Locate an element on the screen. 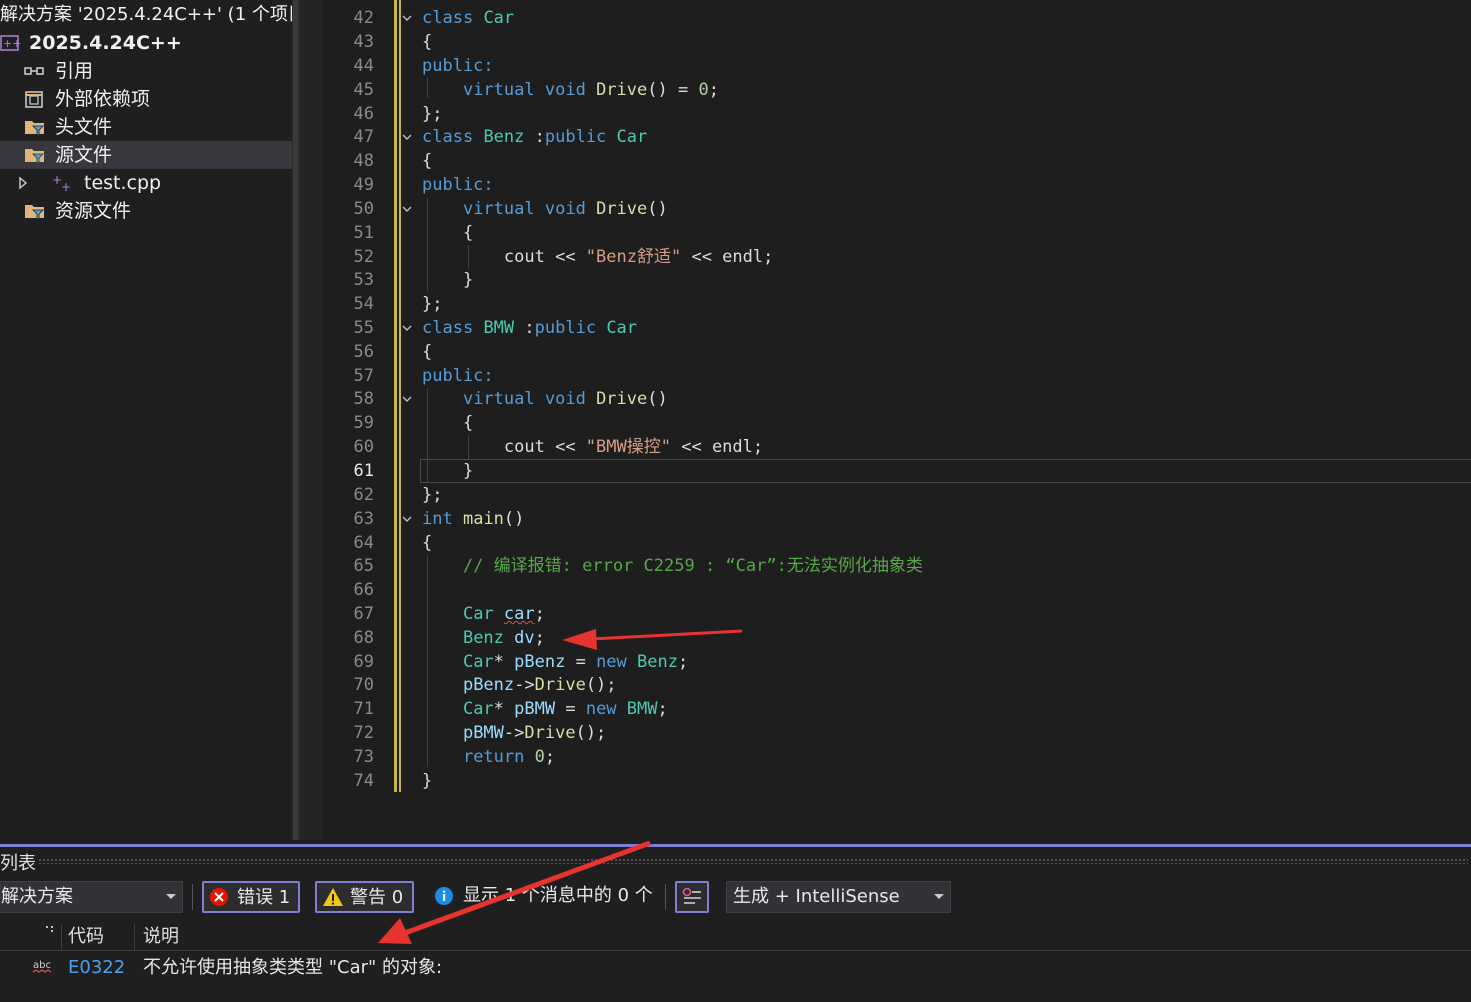 The height and width of the screenshot is (1002, 1471). code-line-51: { is located at coordinates (448, 233).